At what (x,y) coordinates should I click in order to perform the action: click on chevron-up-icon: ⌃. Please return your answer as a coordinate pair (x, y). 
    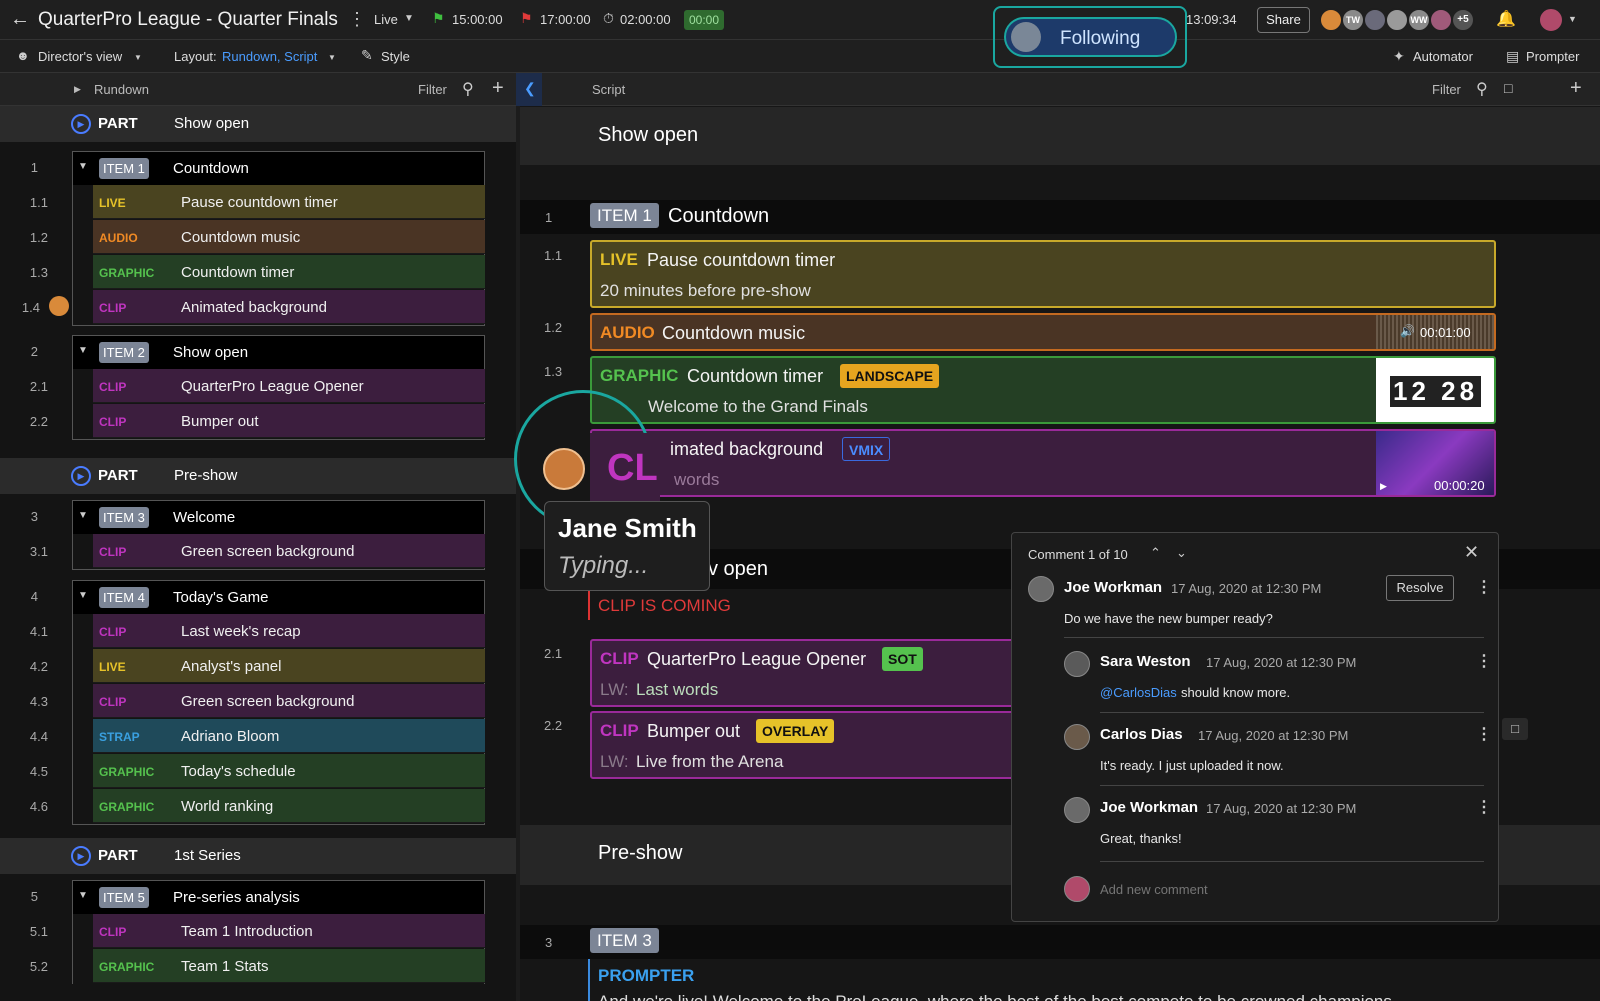
    Looking at the image, I should click on (1155, 553).